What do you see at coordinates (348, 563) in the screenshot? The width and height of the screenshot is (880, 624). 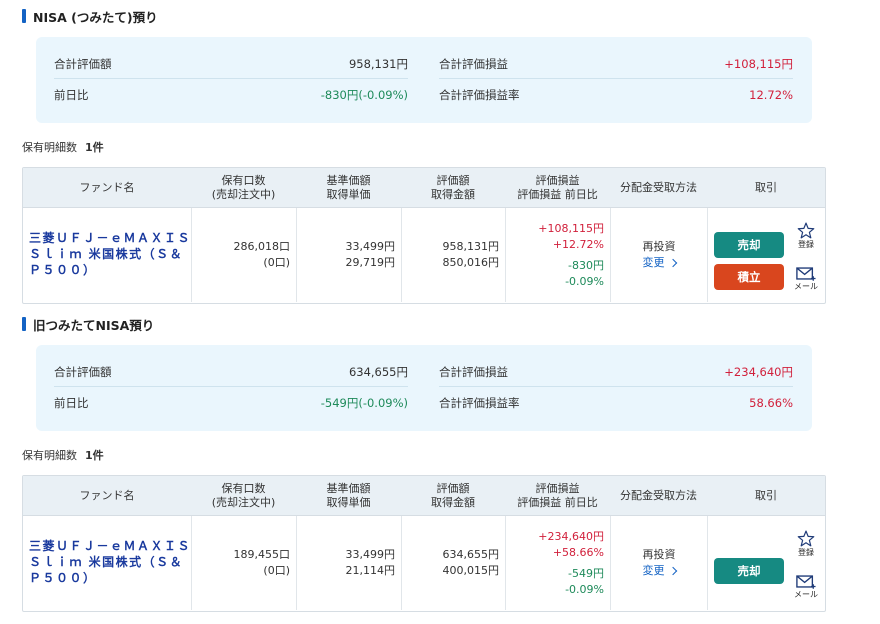 I see `cell-price: 33,499円 21,114円` at bounding box center [348, 563].